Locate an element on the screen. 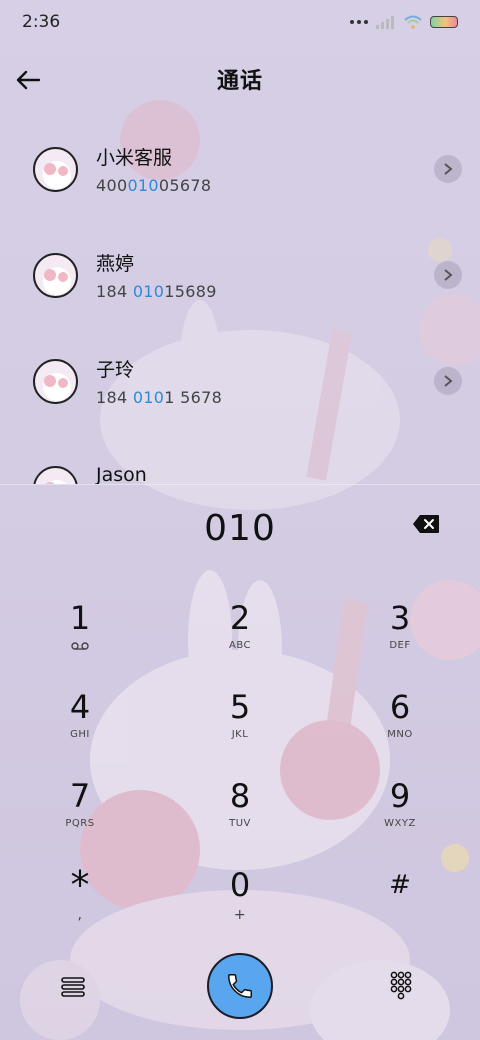 The image size is (480, 1040). keypad-icon is located at coordinates (401, 985).